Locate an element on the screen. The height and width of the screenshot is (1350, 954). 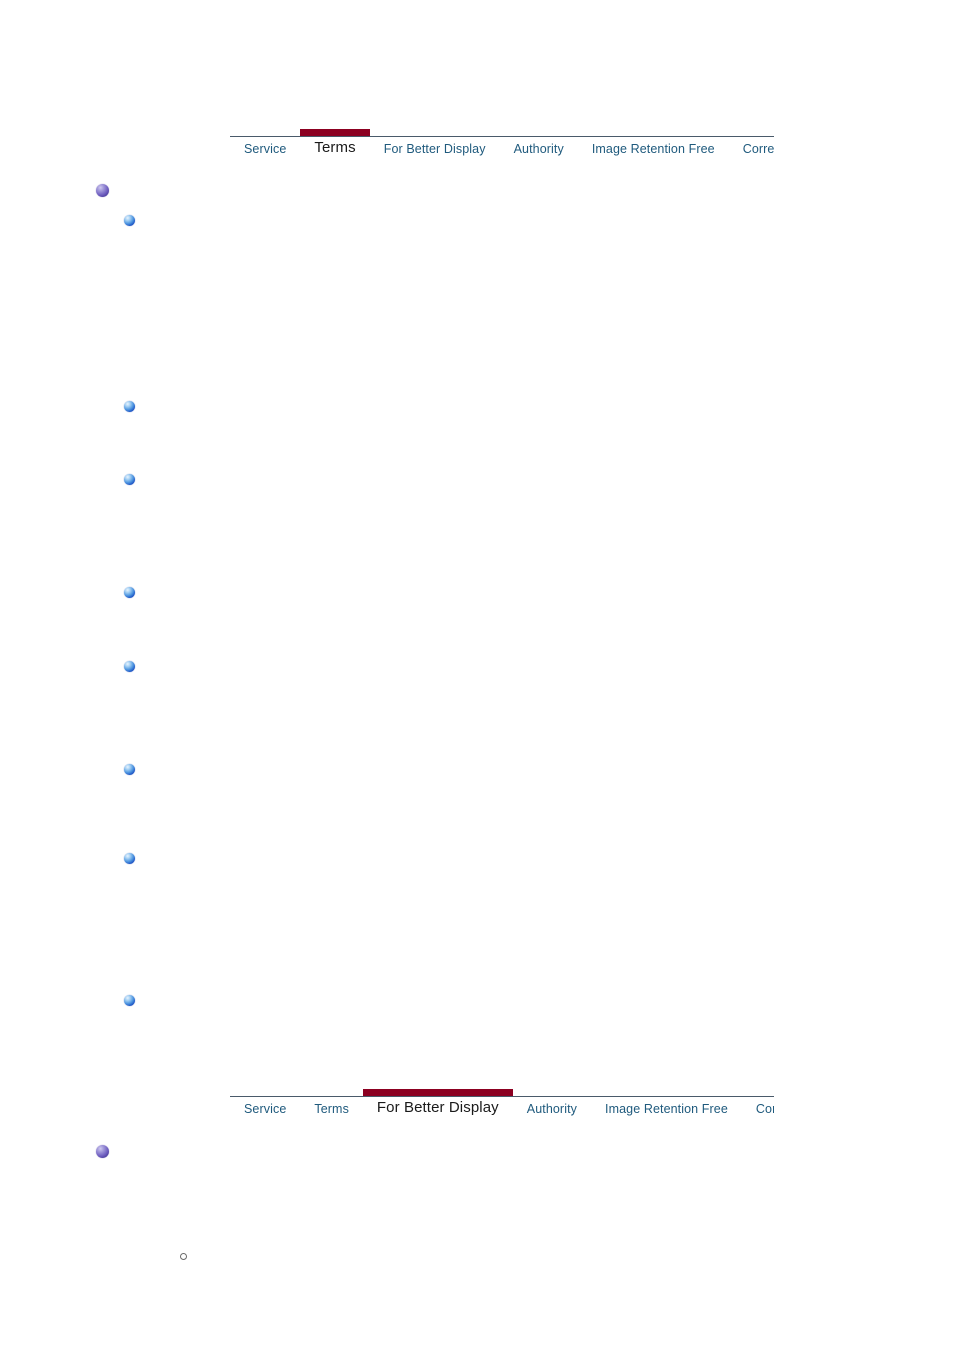
tab-terms-indicator is located at coordinates (335, 132).